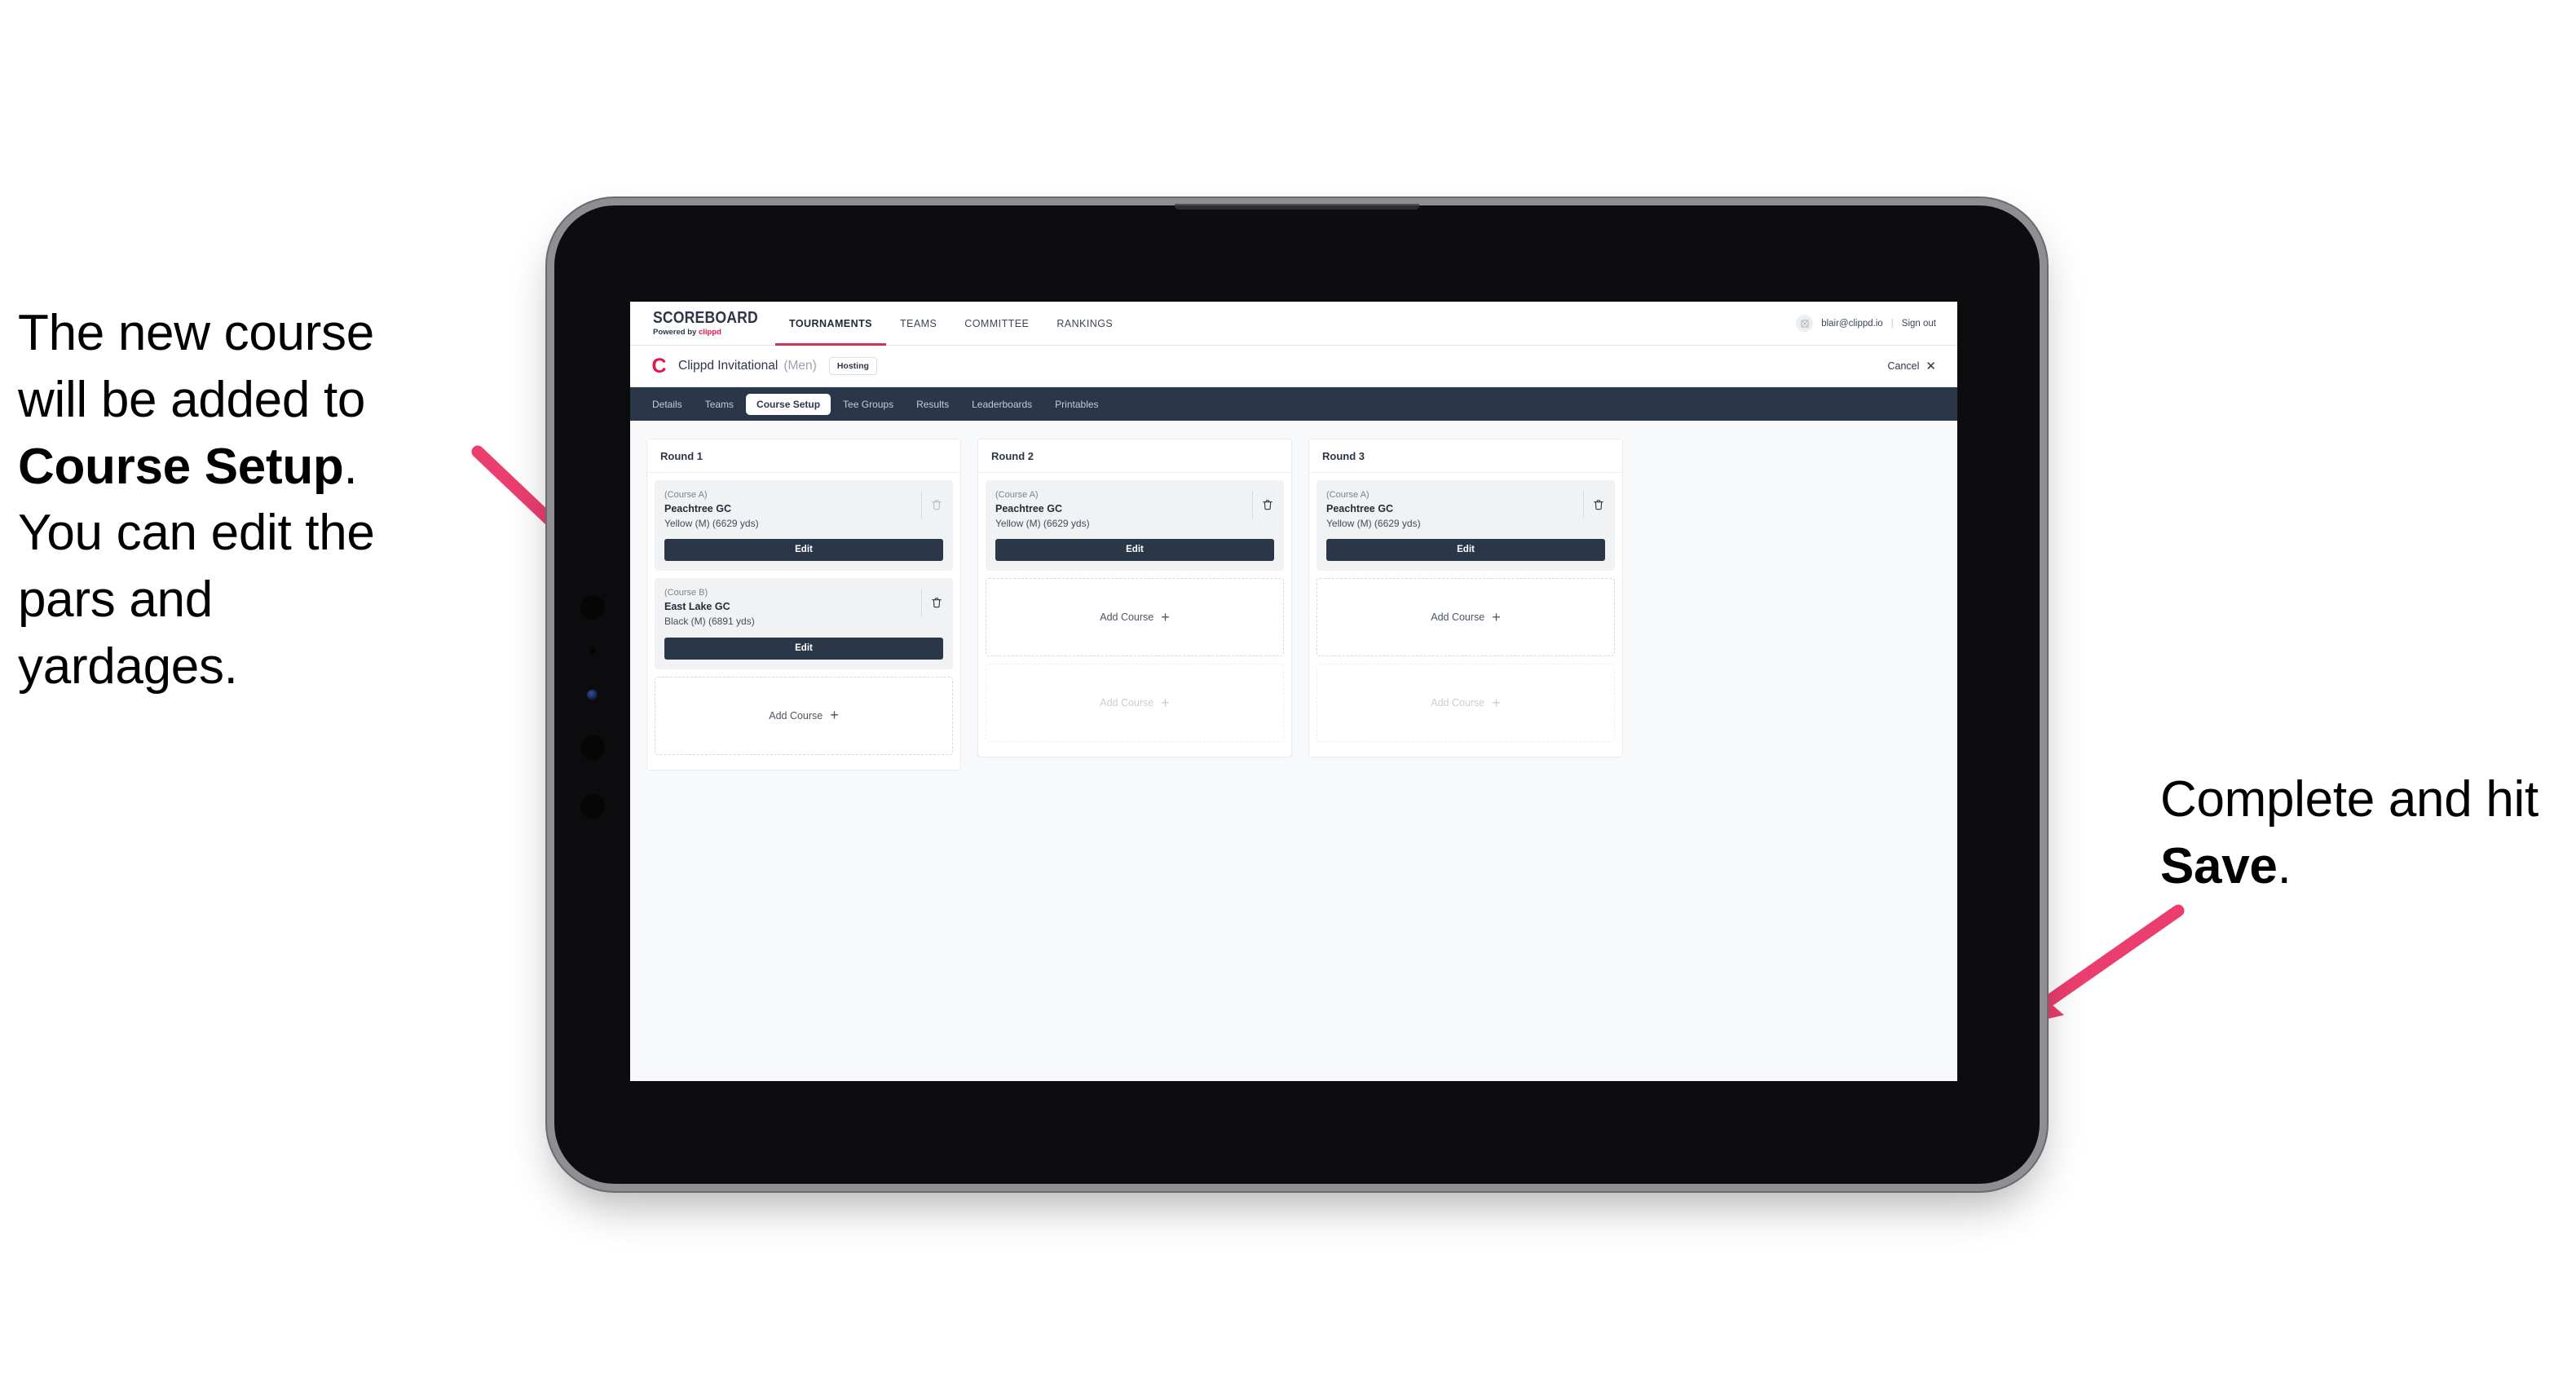 The height and width of the screenshot is (1386, 2576). Describe the element at coordinates (2284, 865) in the screenshot. I see `annotation-right-text-2: .` at that location.